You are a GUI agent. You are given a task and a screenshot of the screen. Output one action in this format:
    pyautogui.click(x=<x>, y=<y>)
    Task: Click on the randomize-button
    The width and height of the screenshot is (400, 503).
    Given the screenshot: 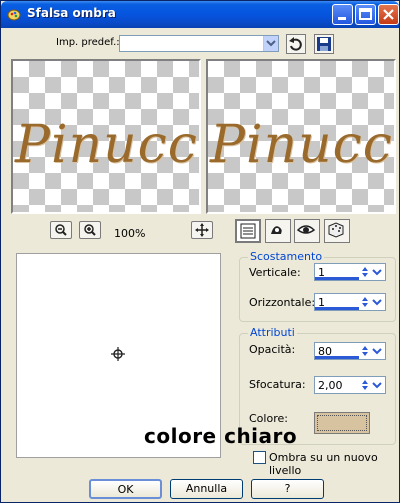 What is the action you would take?
    pyautogui.click(x=278, y=231)
    